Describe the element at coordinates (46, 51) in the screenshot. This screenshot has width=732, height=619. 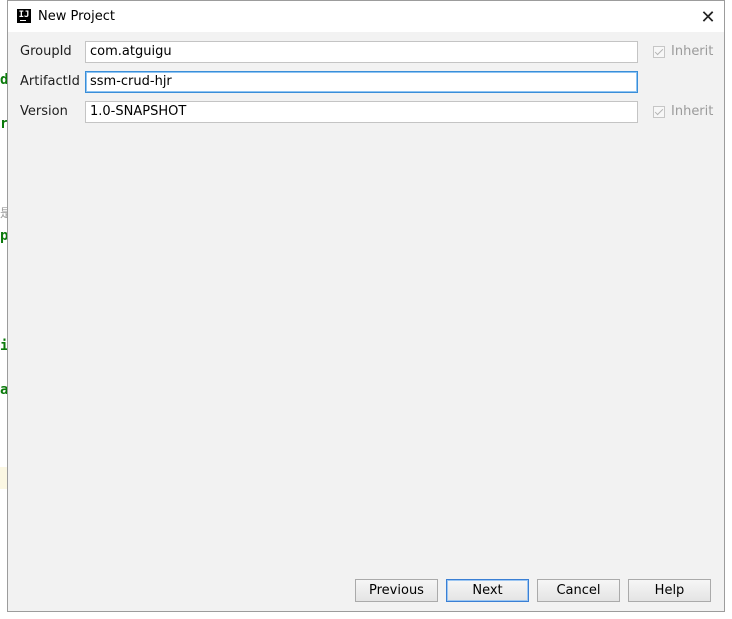
I see `group-id-label: GroupId` at that location.